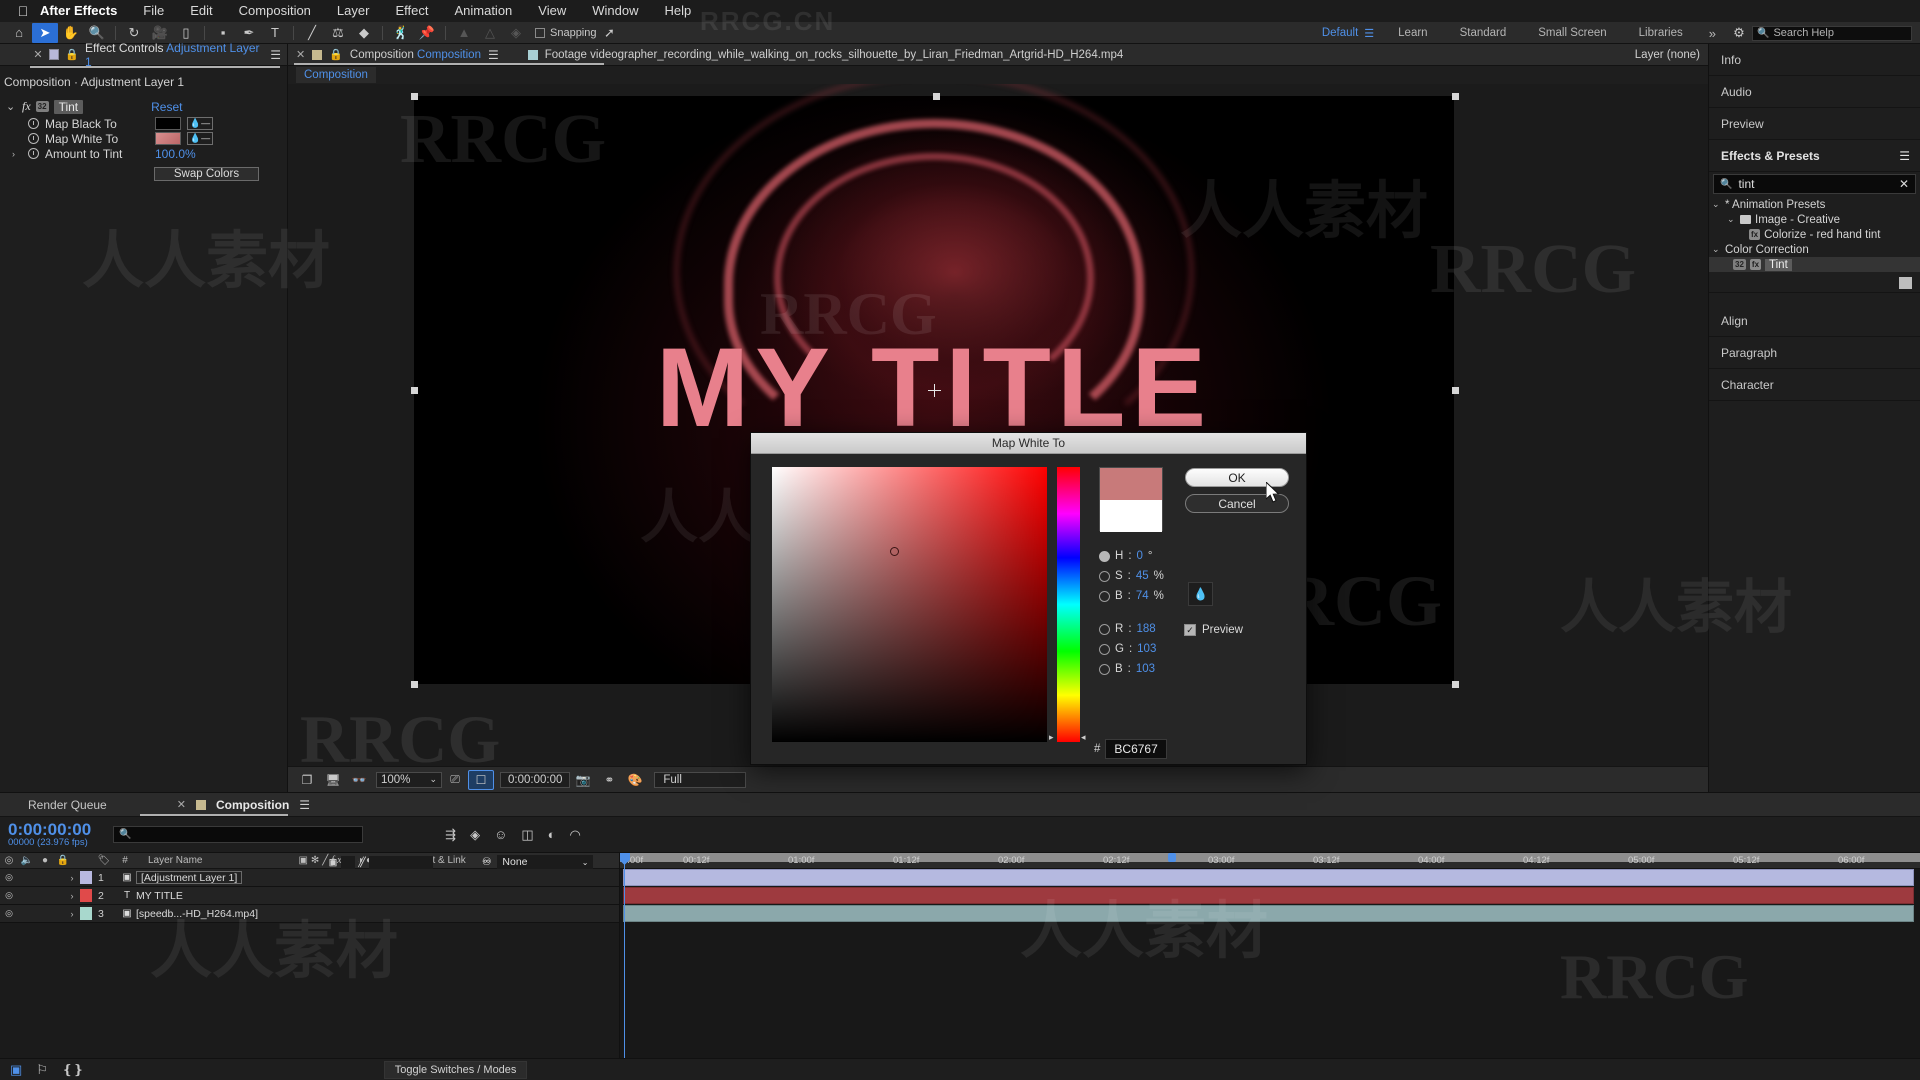 The image size is (1920, 1080). Describe the element at coordinates (19, 33) in the screenshot. I see `home-icon: ⌂` at that location.